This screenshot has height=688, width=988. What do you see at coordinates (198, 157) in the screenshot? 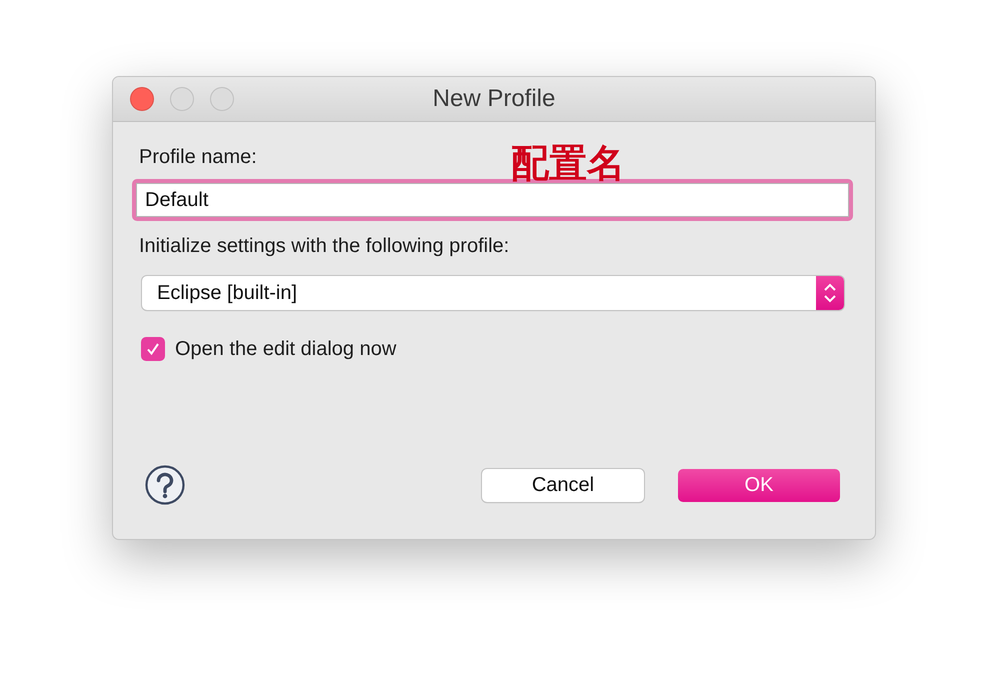
I see `field-label: Profile name:` at bounding box center [198, 157].